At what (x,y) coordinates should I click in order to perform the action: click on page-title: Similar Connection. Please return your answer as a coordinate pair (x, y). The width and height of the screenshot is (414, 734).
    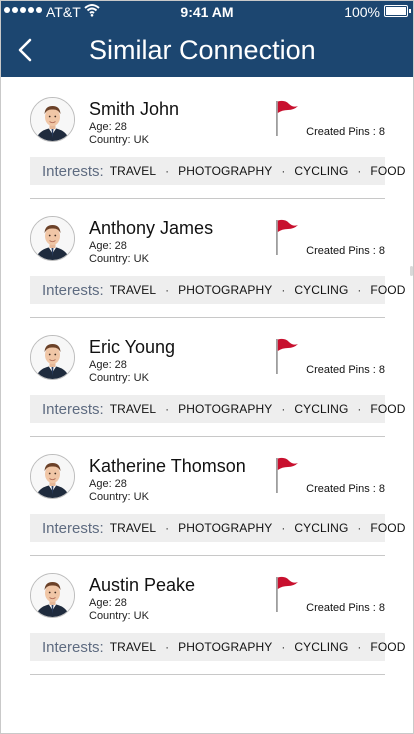
    Looking at the image, I should click on (202, 50).